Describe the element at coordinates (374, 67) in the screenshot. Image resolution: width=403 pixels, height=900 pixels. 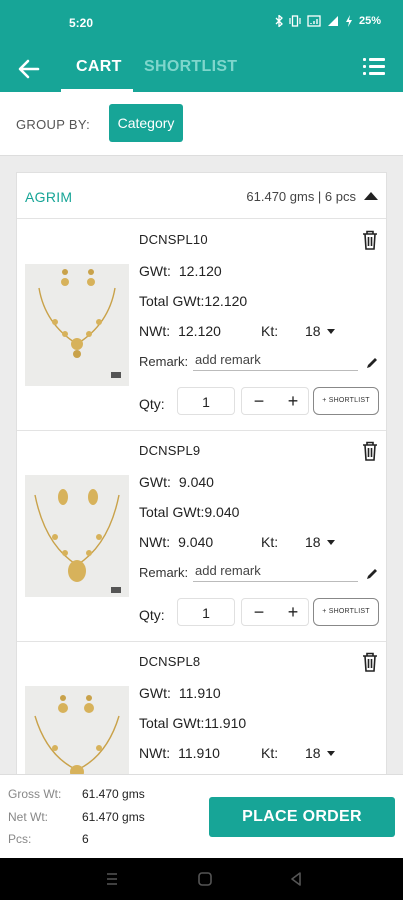
I see `list-menu-icon` at that location.